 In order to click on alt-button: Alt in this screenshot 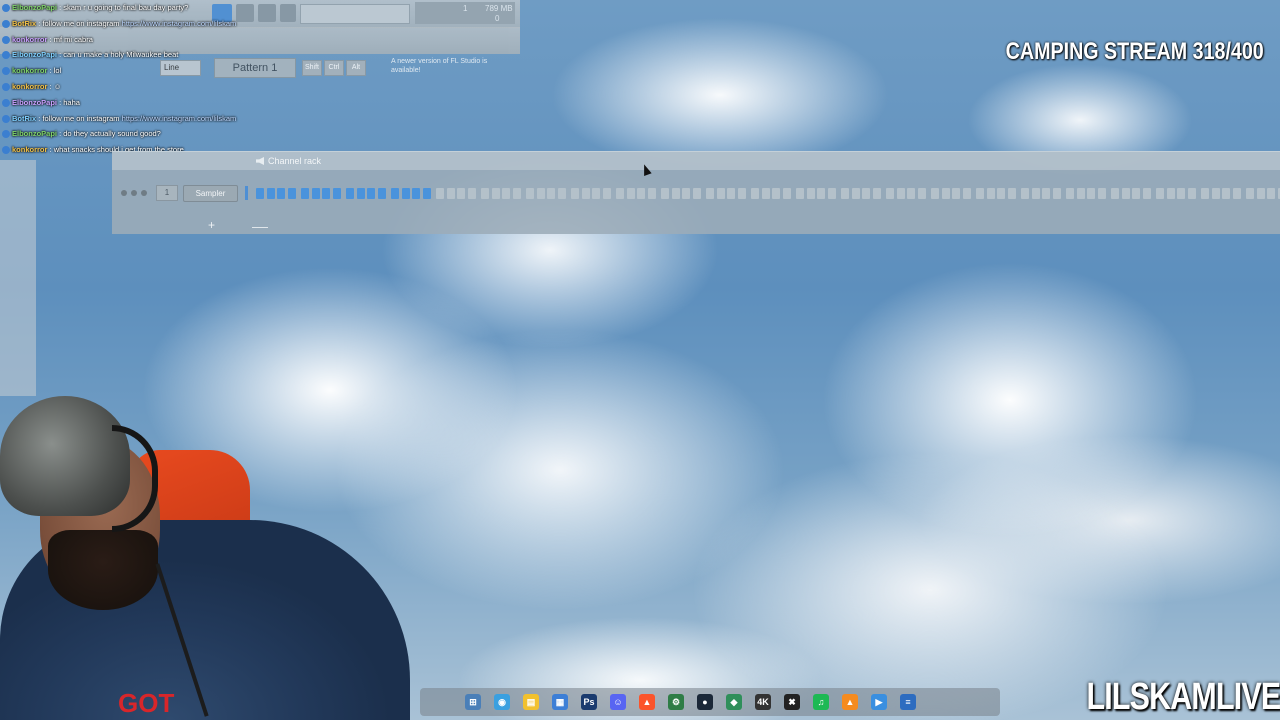, I will do `click(356, 68)`.